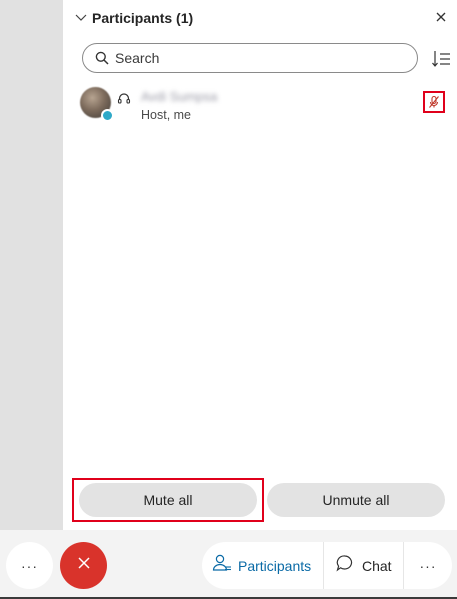 The image size is (457, 599). What do you see at coordinates (179, 96) in the screenshot?
I see `participant-name: Avdi Sumpsa` at bounding box center [179, 96].